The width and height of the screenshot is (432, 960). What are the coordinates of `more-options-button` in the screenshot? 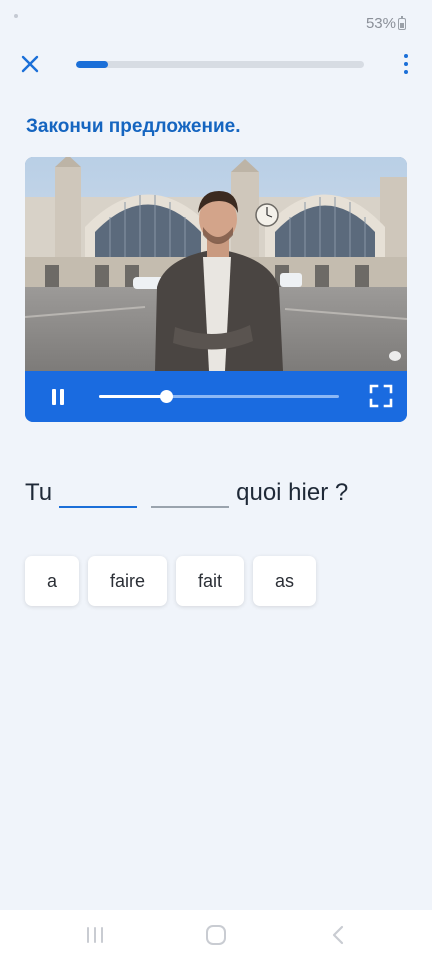 It's located at (406, 64).